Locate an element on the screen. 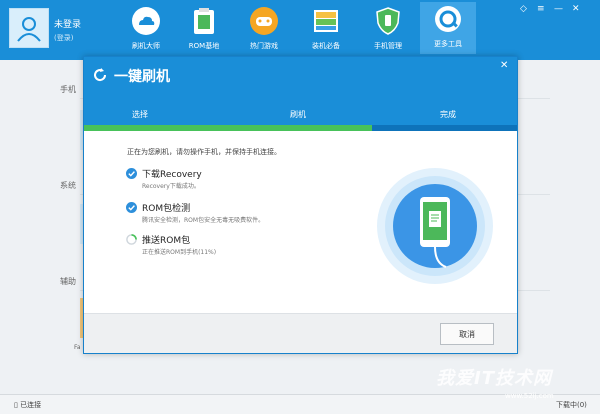  section-label: 手机 is located at coordinates (68, 89).